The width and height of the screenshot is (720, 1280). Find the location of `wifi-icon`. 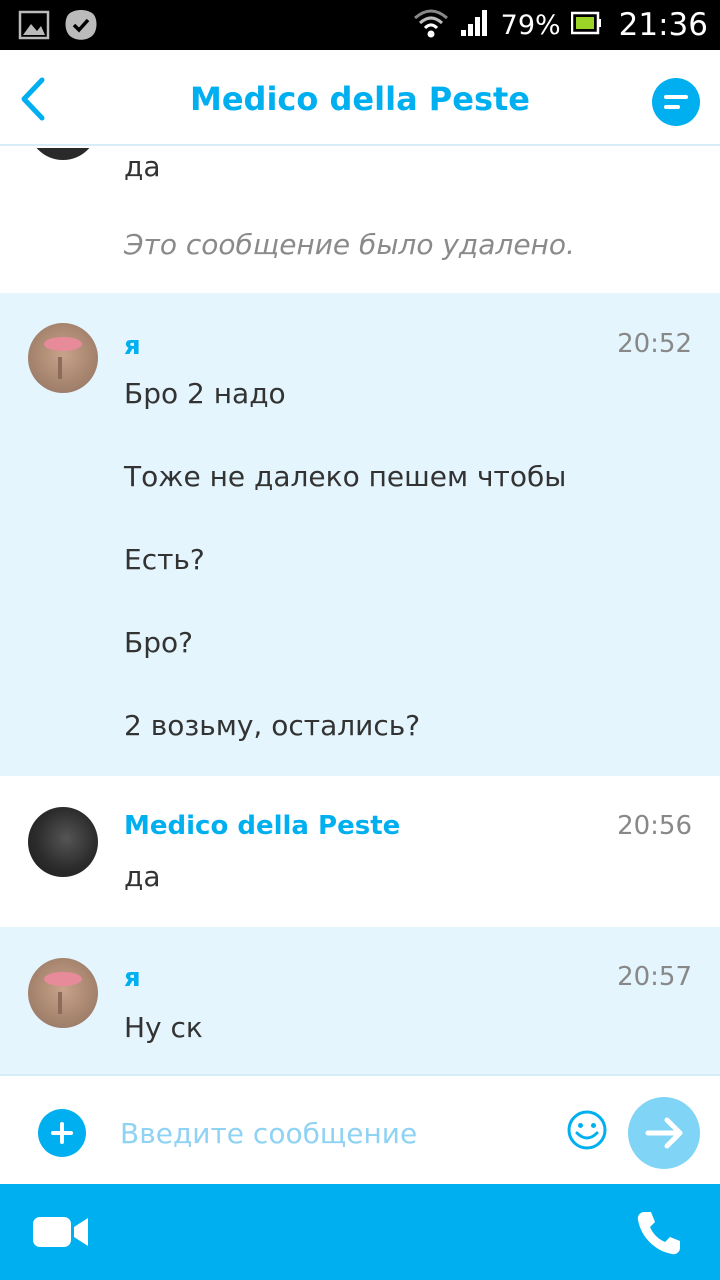

wifi-icon is located at coordinates (431, 25).